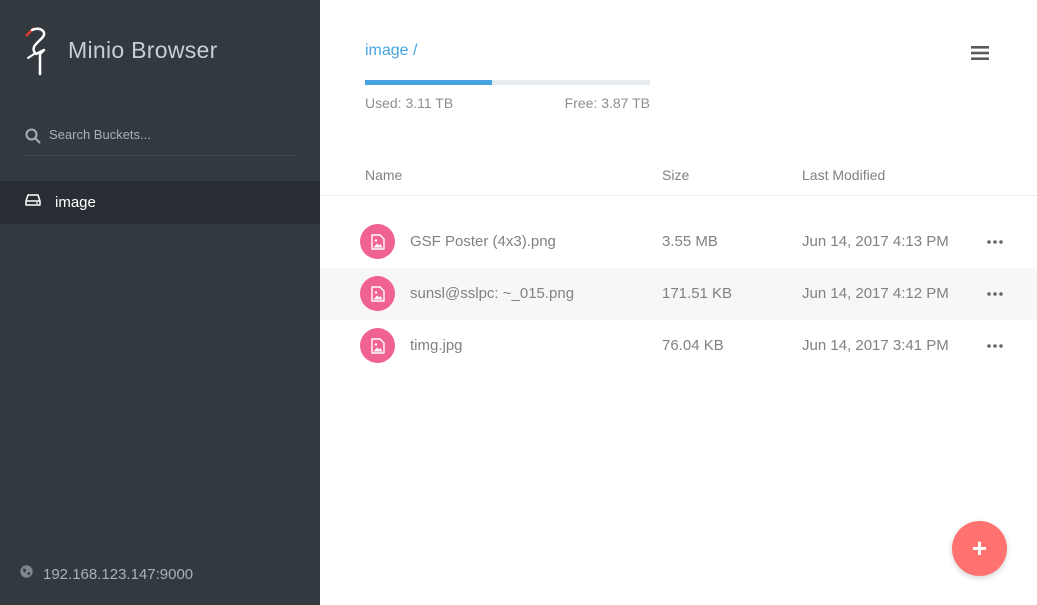 The image size is (1037, 605). What do you see at coordinates (875, 293) in the screenshot?
I see `file-modified: Jun 14, 2017 4:12 PM` at bounding box center [875, 293].